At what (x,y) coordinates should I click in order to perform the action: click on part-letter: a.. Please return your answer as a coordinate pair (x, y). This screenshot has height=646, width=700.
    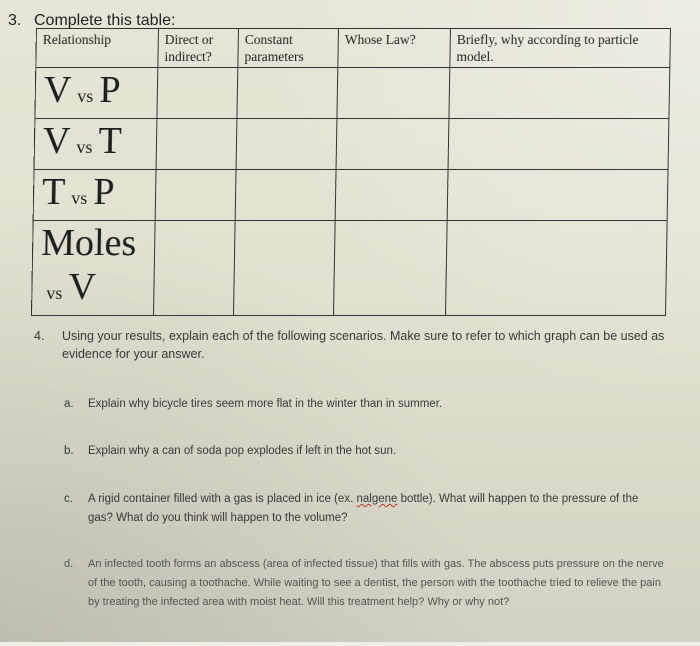
    Looking at the image, I should click on (69, 404).